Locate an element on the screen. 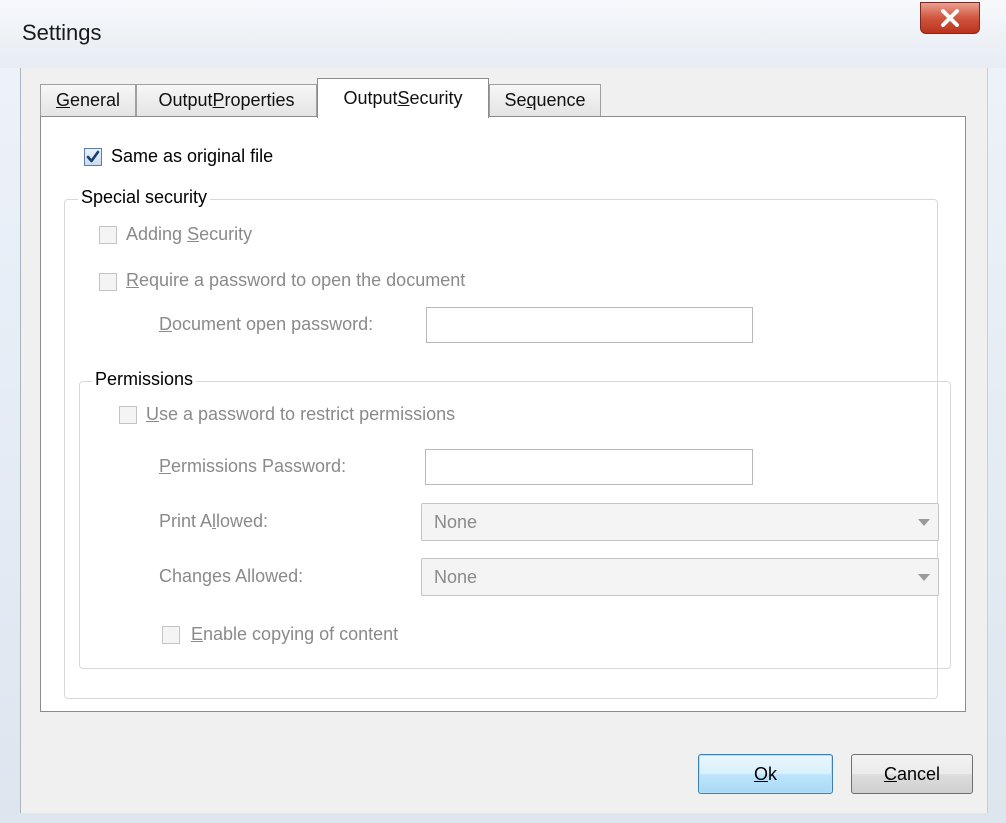  permissions-password-label: Permissions Password: is located at coordinates (253, 466).